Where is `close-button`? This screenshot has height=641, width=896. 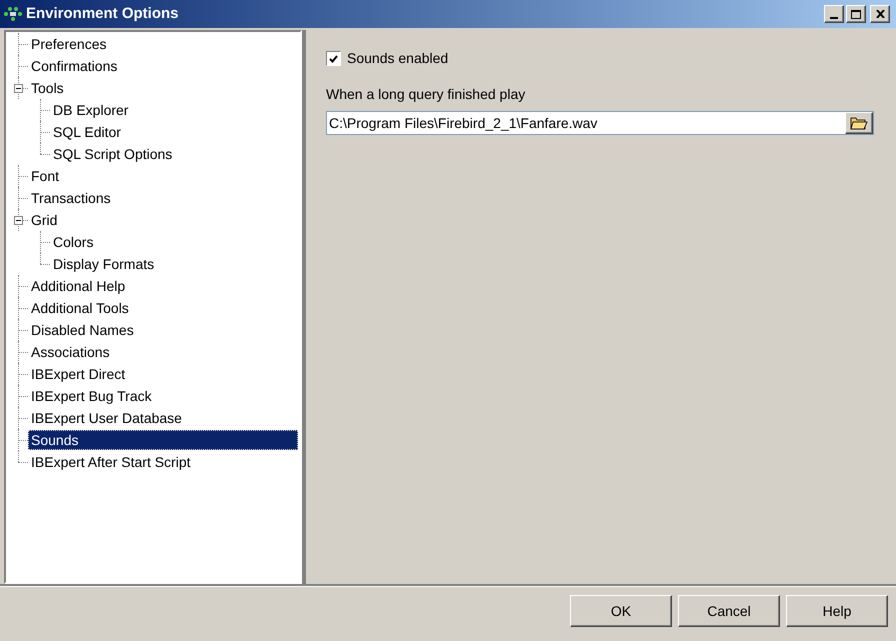
close-button is located at coordinates (880, 14).